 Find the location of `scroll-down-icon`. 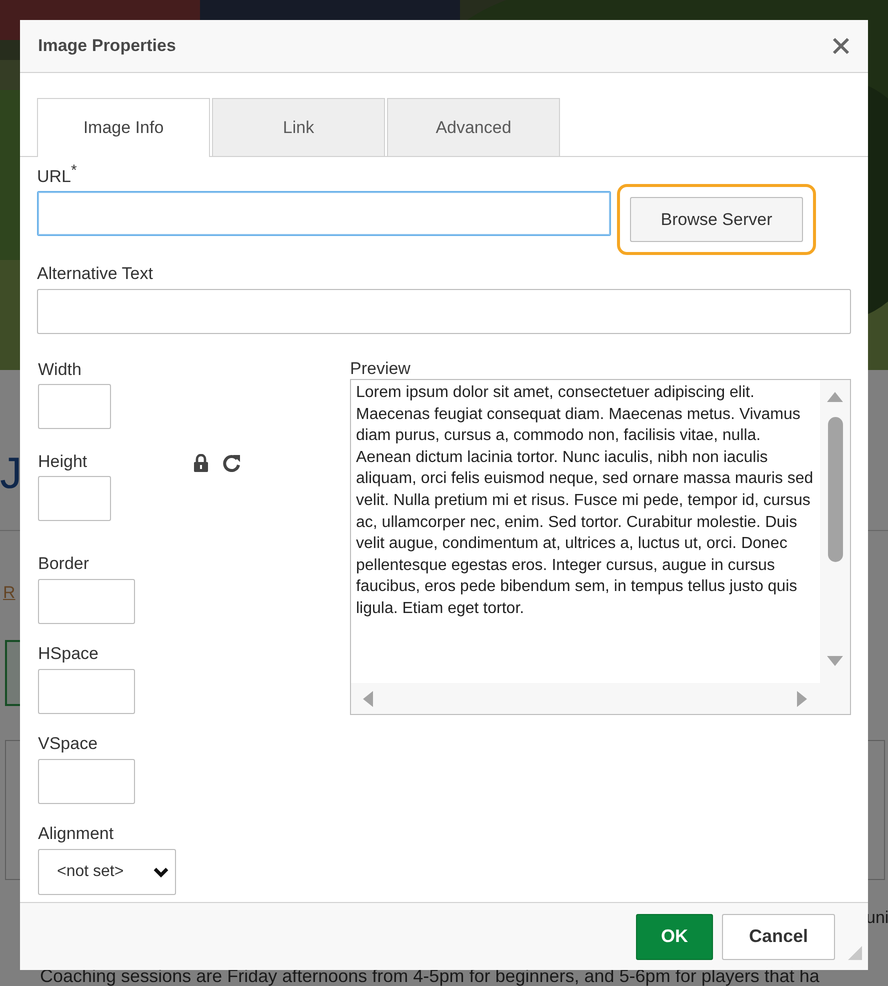

scroll-down-icon is located at coordinates (835, 661).